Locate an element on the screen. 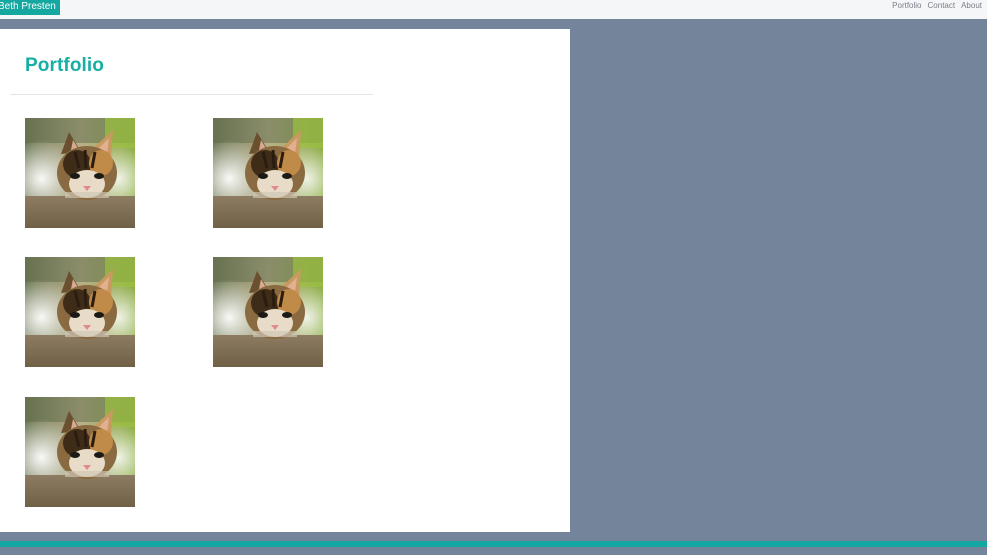  nav-menu: Portfolio Contact About is located at coordinates (937, 6).